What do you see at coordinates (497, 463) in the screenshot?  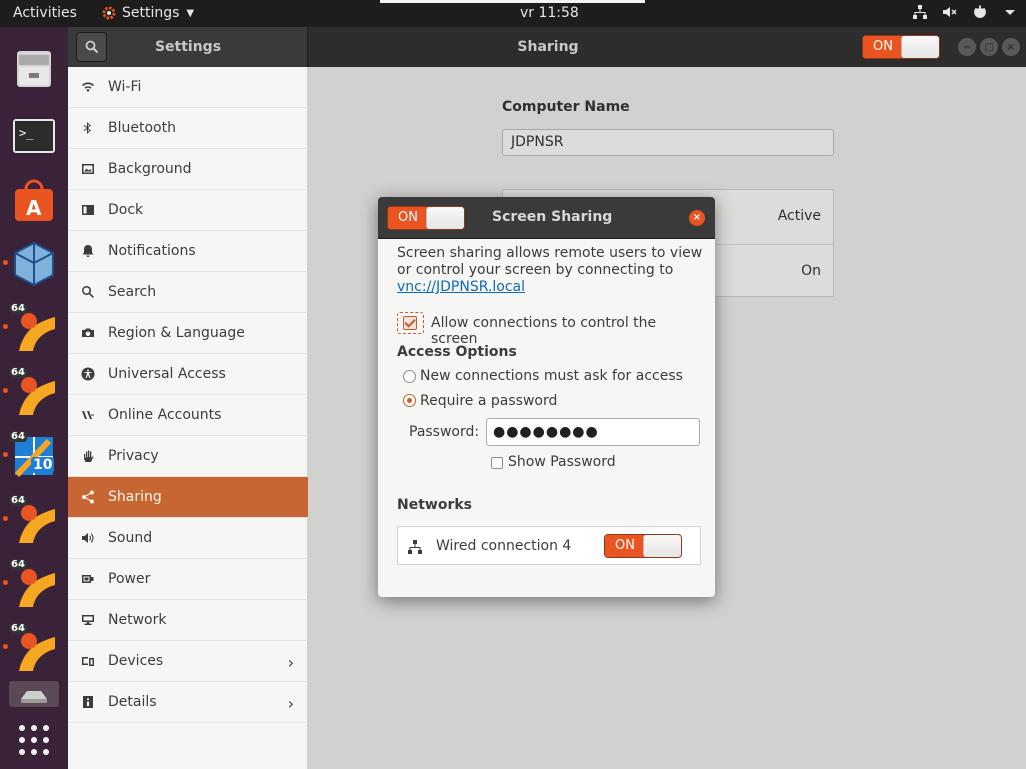 I see `show-password-checkbox` at bounding box center [497, 463].